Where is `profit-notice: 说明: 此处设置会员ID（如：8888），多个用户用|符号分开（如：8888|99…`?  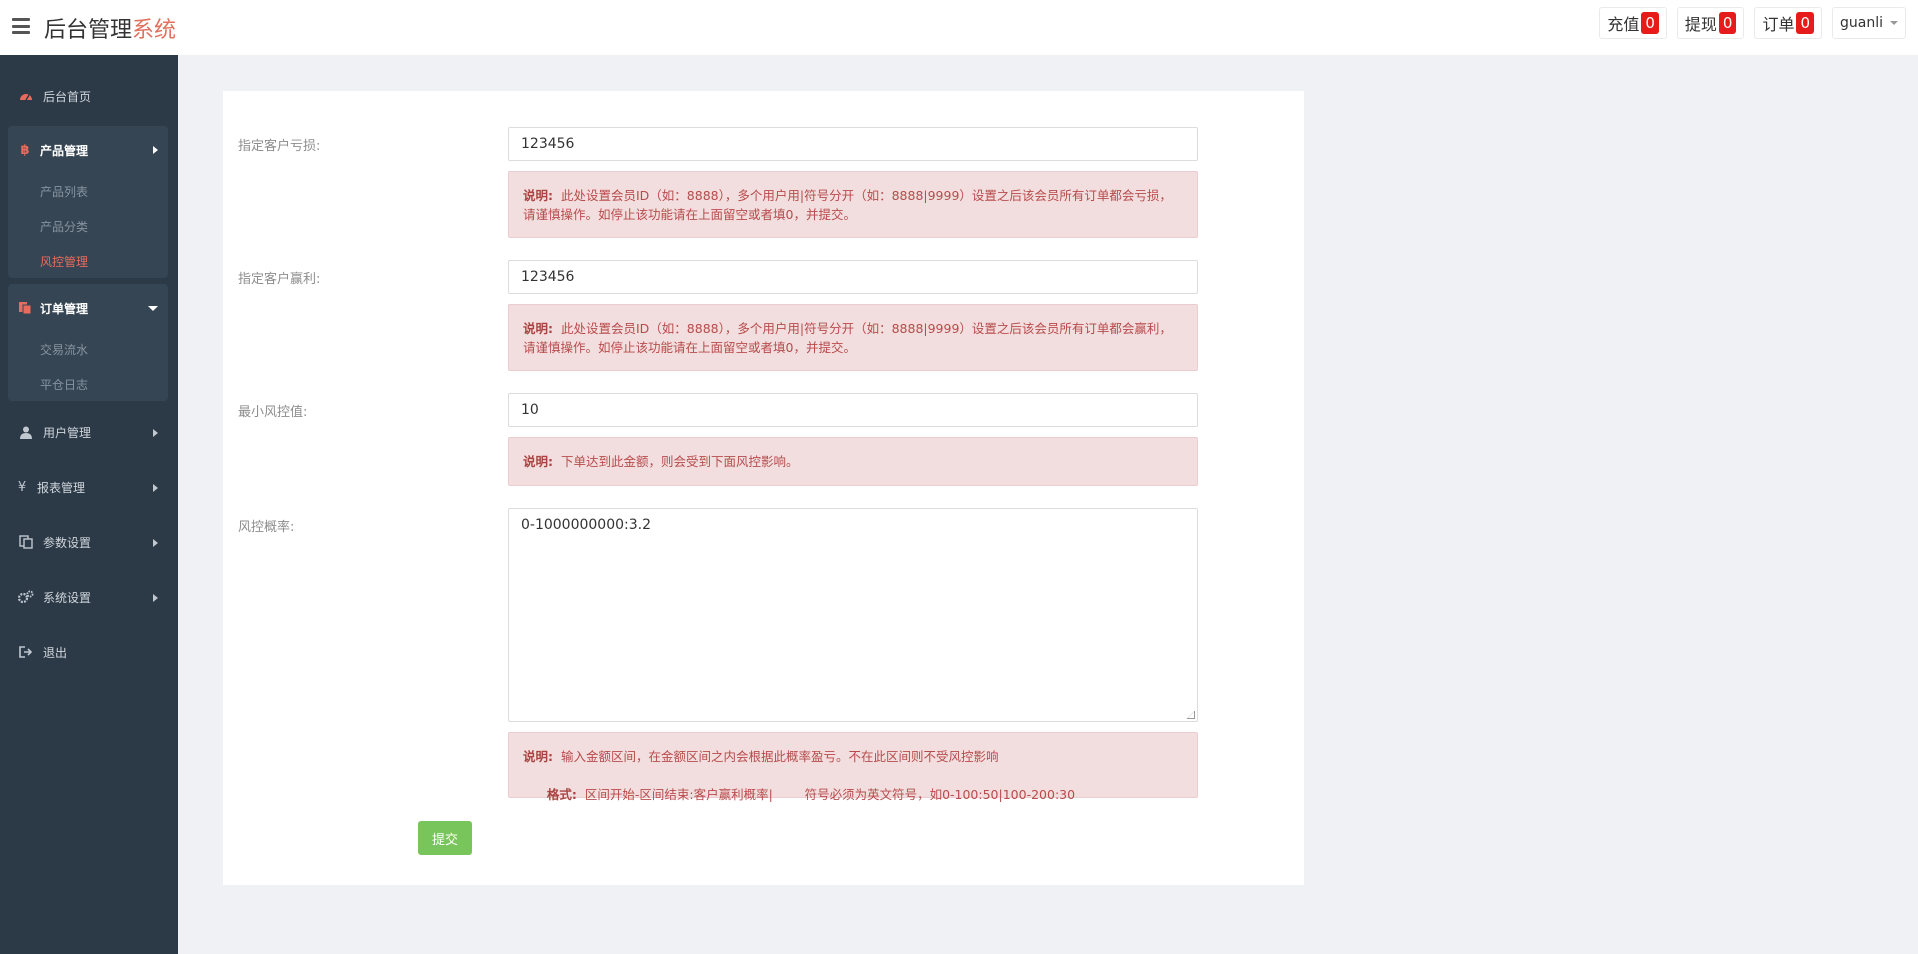
profit-notice: 说明: 此处设置会员ID（如：8888），多个用户用|符号分开（如：8888|99… is located at coordinates (853, 337).